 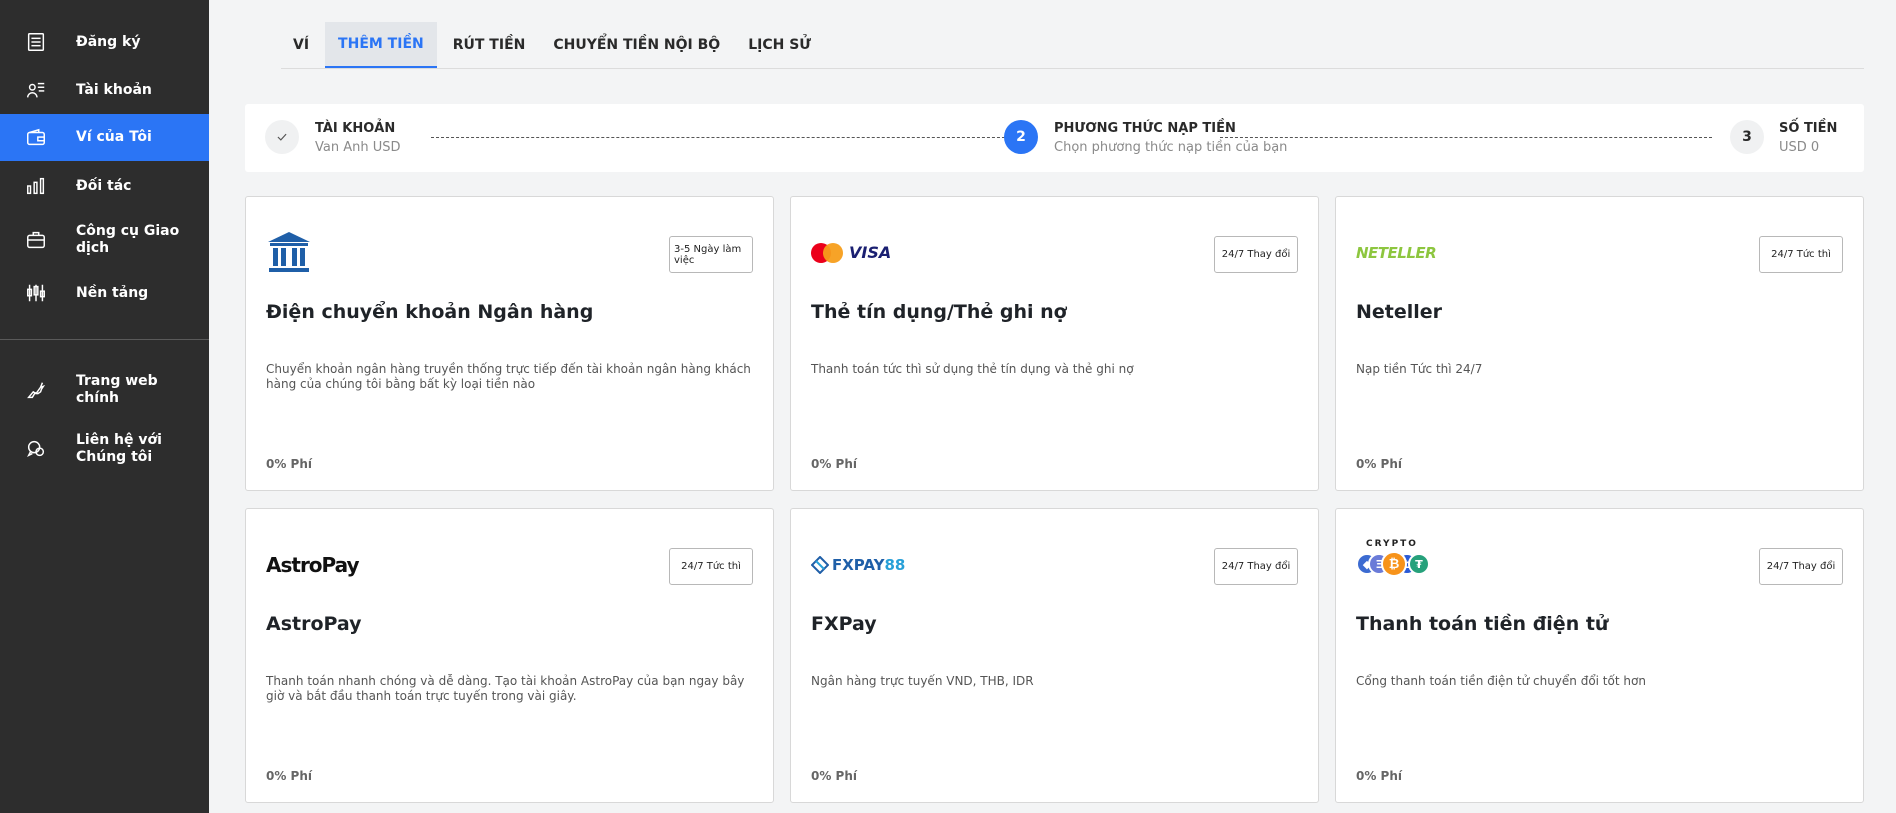 I want to click on astropay-logo-text: AstroPay, so click(x=313, y=565).